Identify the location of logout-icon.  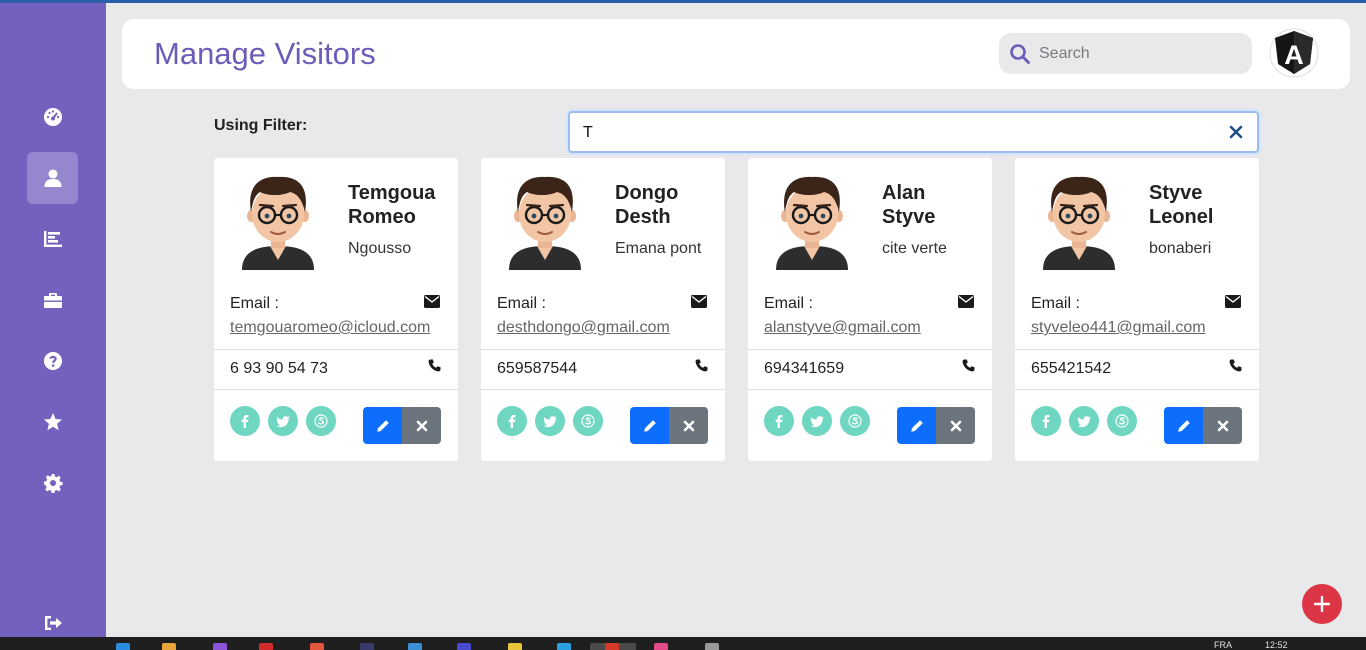
(53, 623).